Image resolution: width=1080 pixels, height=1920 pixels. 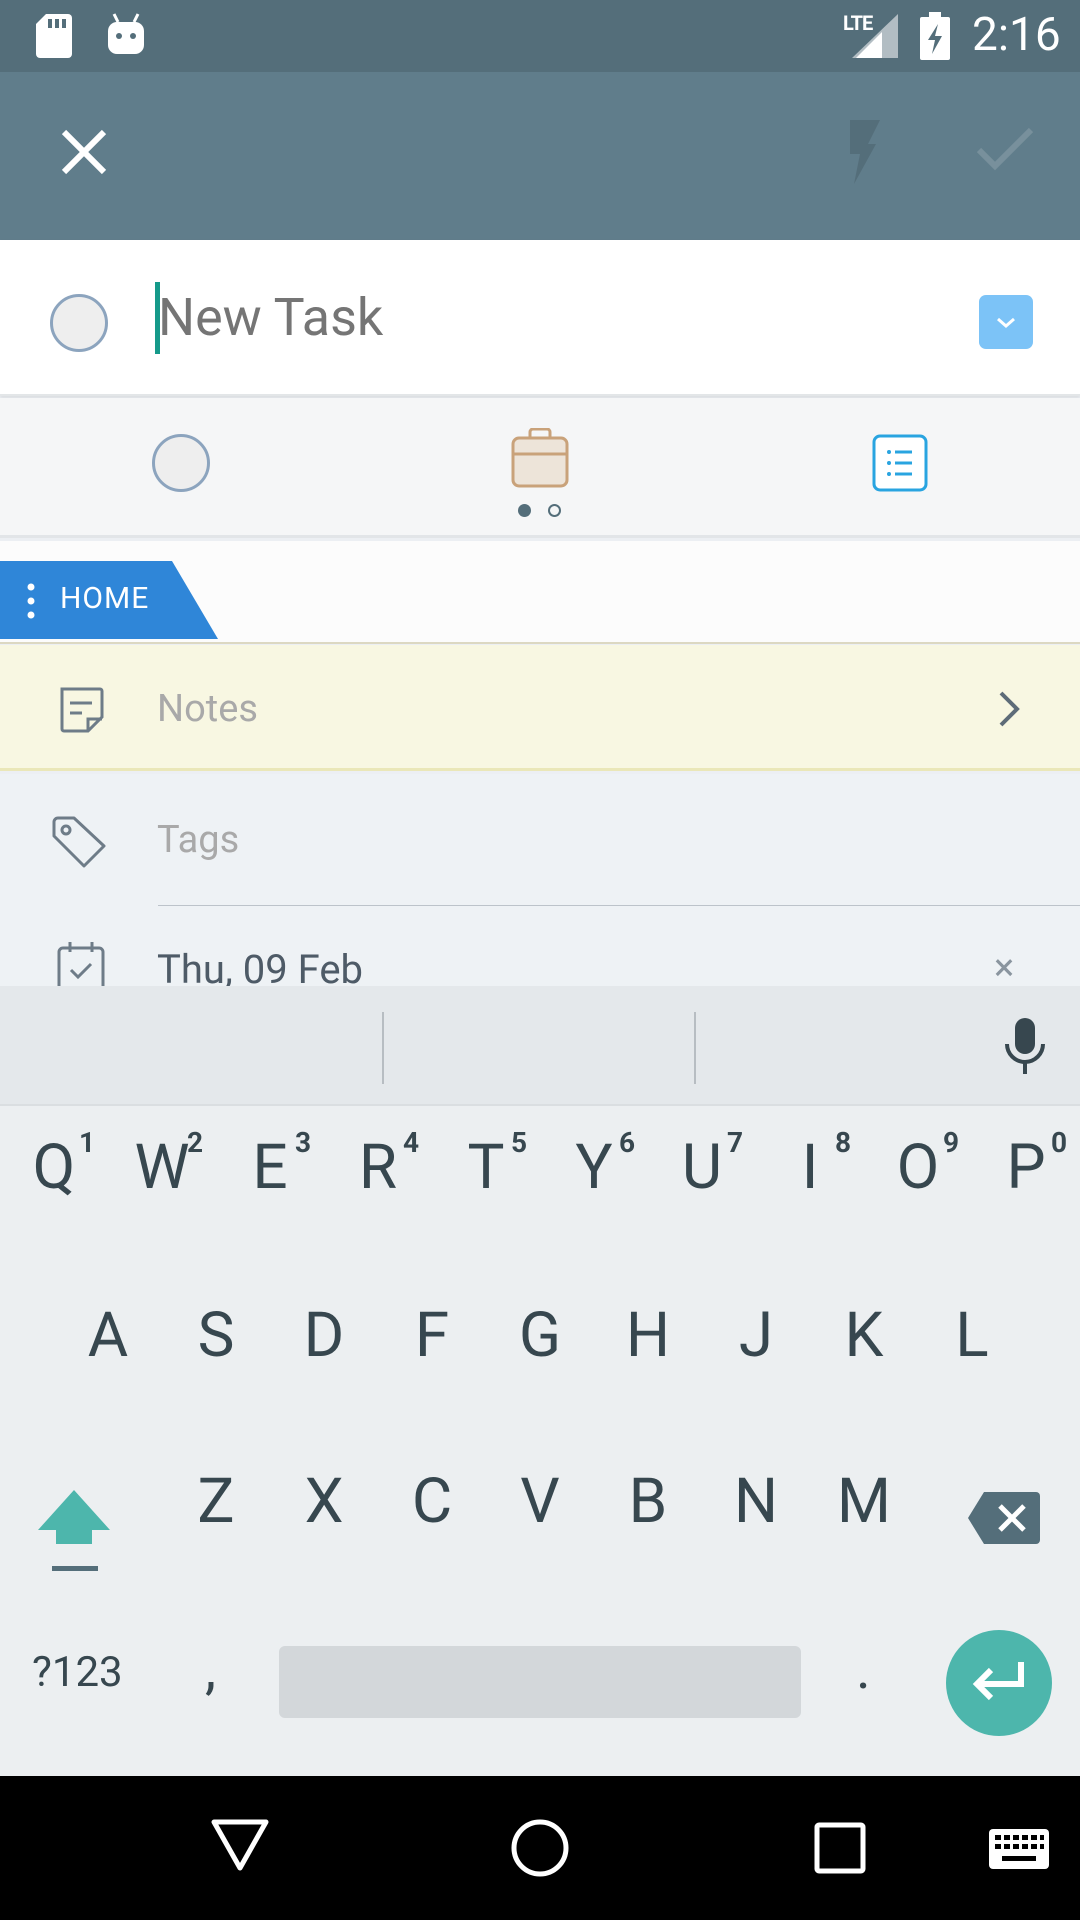 What do you see at coordinates (843, 1142) in the screenshot?
I see `key-hint: 8` at bounding box center [843, 1142].